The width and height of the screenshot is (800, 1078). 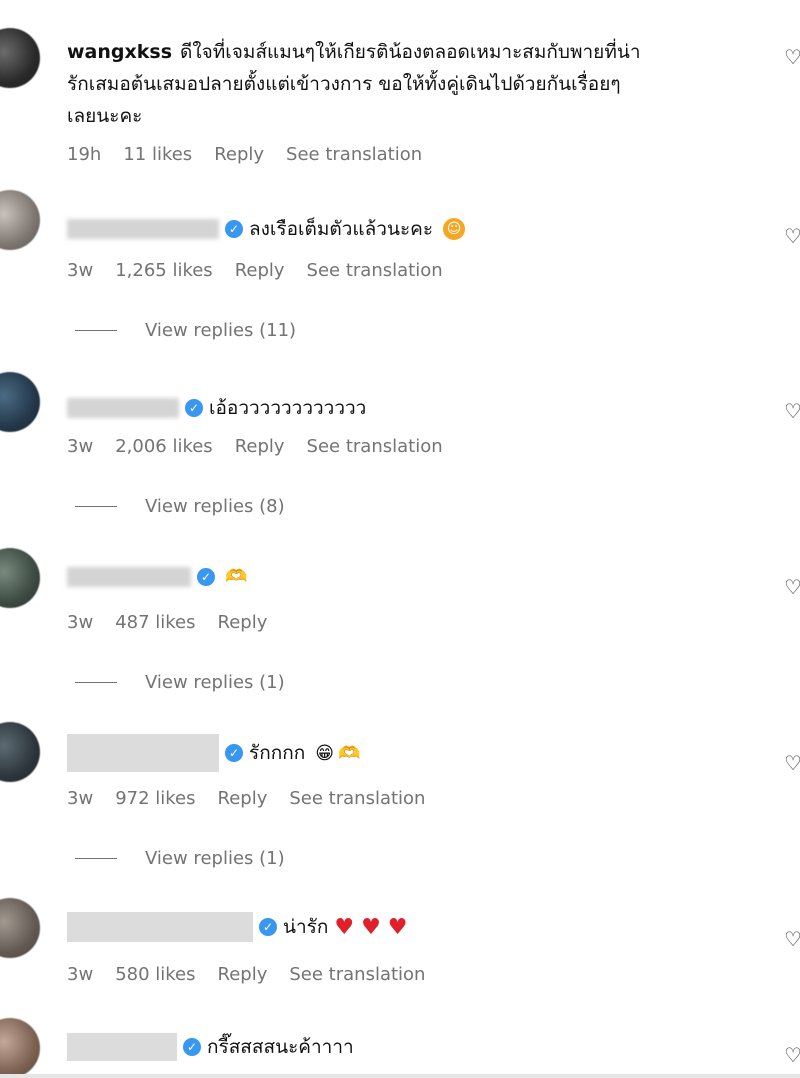 What do you see at coordinates (164, 270) in the screenshot?
I see `likes-count: 1,265 likes` at bounding box center [164, 270].